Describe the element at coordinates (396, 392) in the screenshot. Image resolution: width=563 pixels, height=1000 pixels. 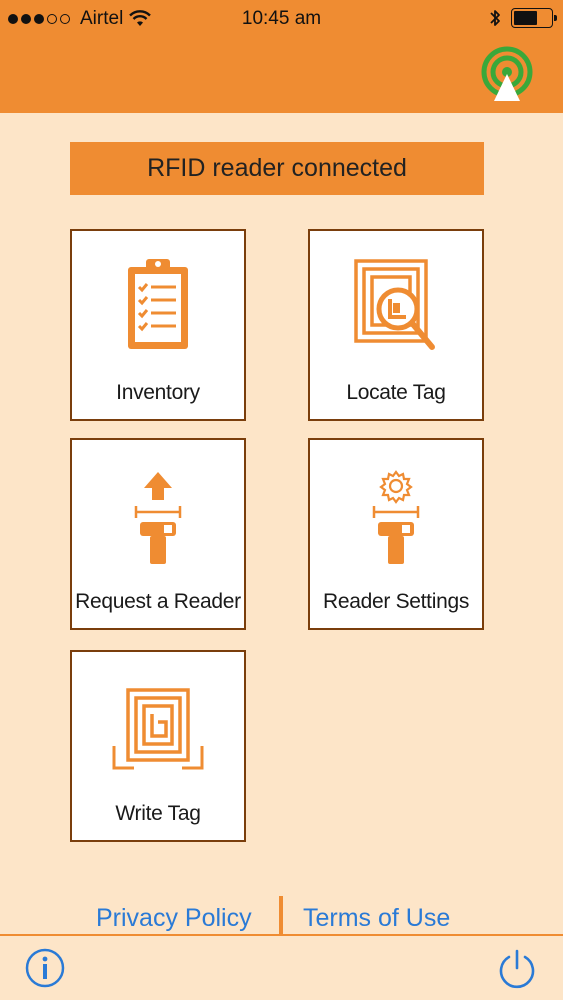
I see `locate-tag-label: Locate Tag` at that location.